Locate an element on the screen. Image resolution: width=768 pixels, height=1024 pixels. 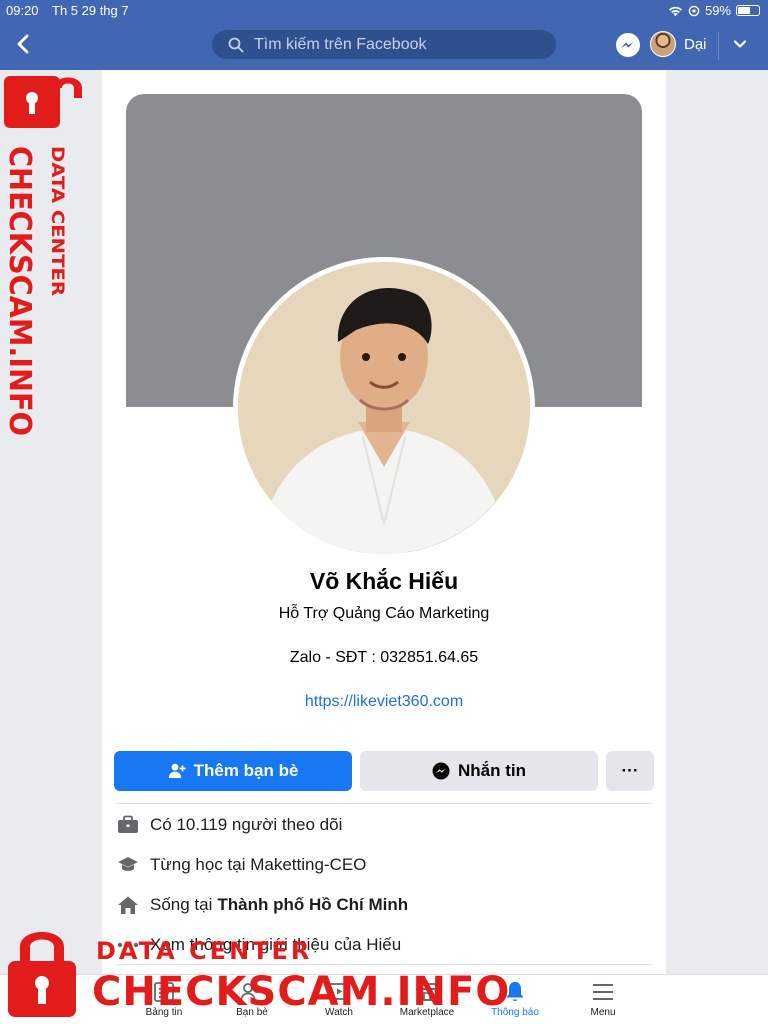
back-arrow-icon is located at coordinates (23, 44).